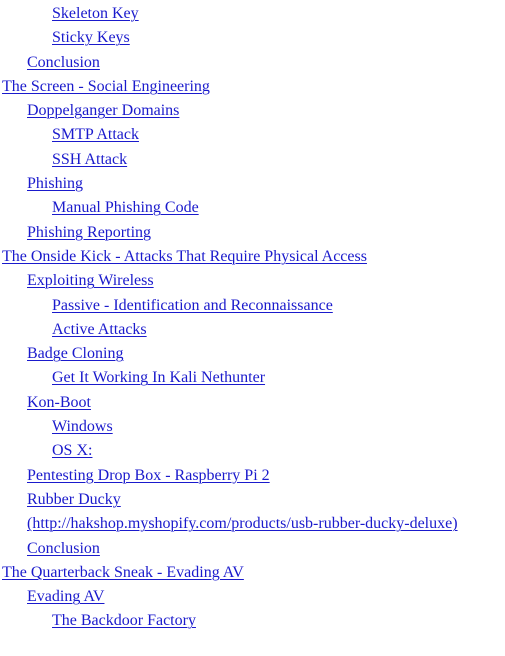  What do you see at coordinates (252, 160) in the screenshot?
I see `toc-entry: SSH Attack` at bounding box center [252, 160].